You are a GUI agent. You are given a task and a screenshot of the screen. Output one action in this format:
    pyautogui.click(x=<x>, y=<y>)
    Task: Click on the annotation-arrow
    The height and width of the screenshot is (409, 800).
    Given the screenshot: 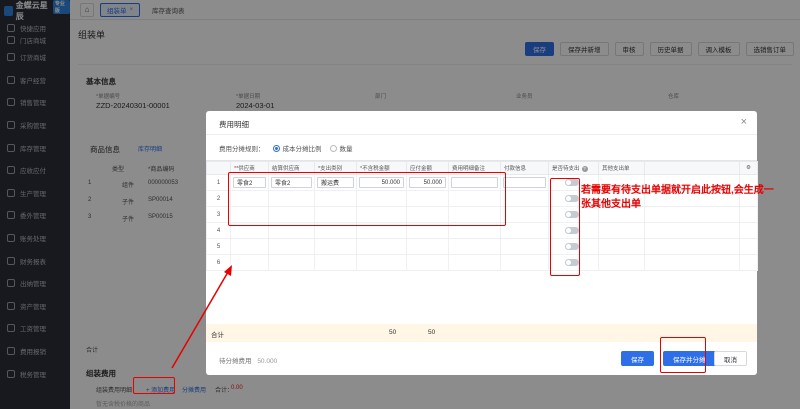 What is the action you would take?
    pyautogui.click(x=201, y=317)
    